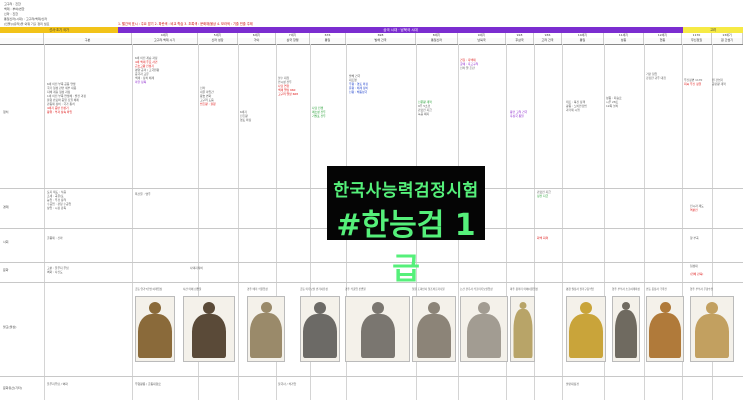  What do you see at coordinates (663, 41) in the screenshot?
I see `header-cell: 현종` at bounding box center [663, 41].